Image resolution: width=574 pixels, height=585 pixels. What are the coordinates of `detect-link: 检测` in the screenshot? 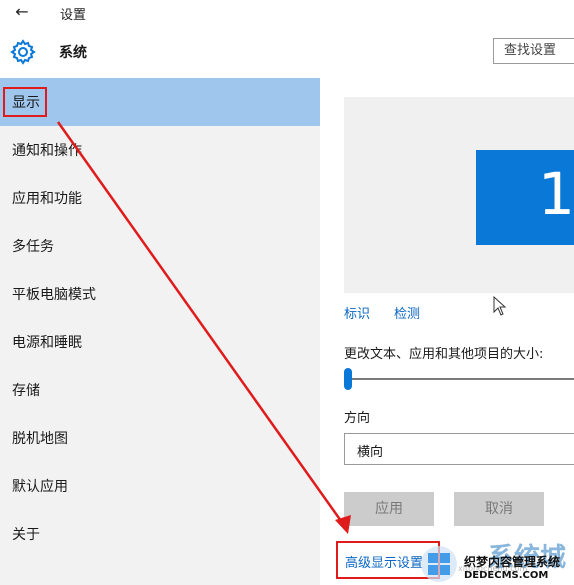 It's located at (407, 312).